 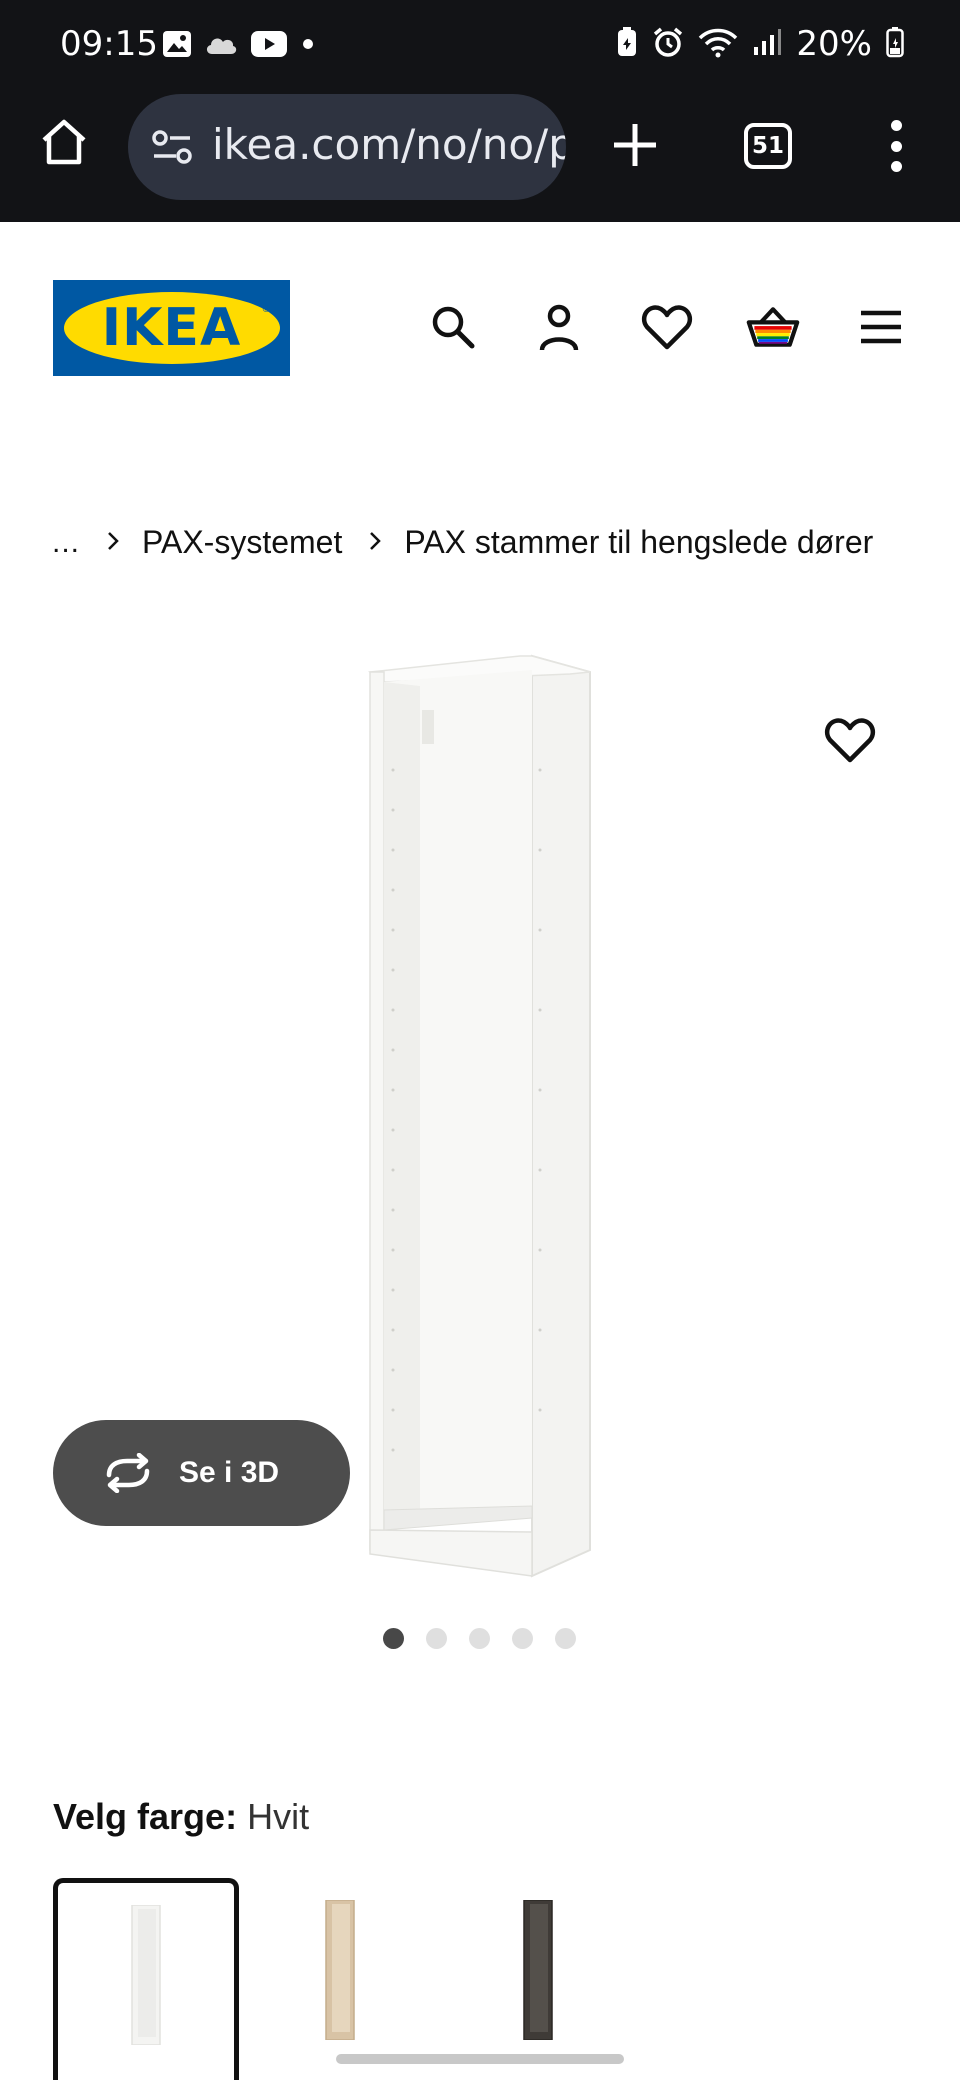 What do you see at coordinates (668, 44) in the screenshot?
I see `alarm-icon` at bounding box center [668, 44].